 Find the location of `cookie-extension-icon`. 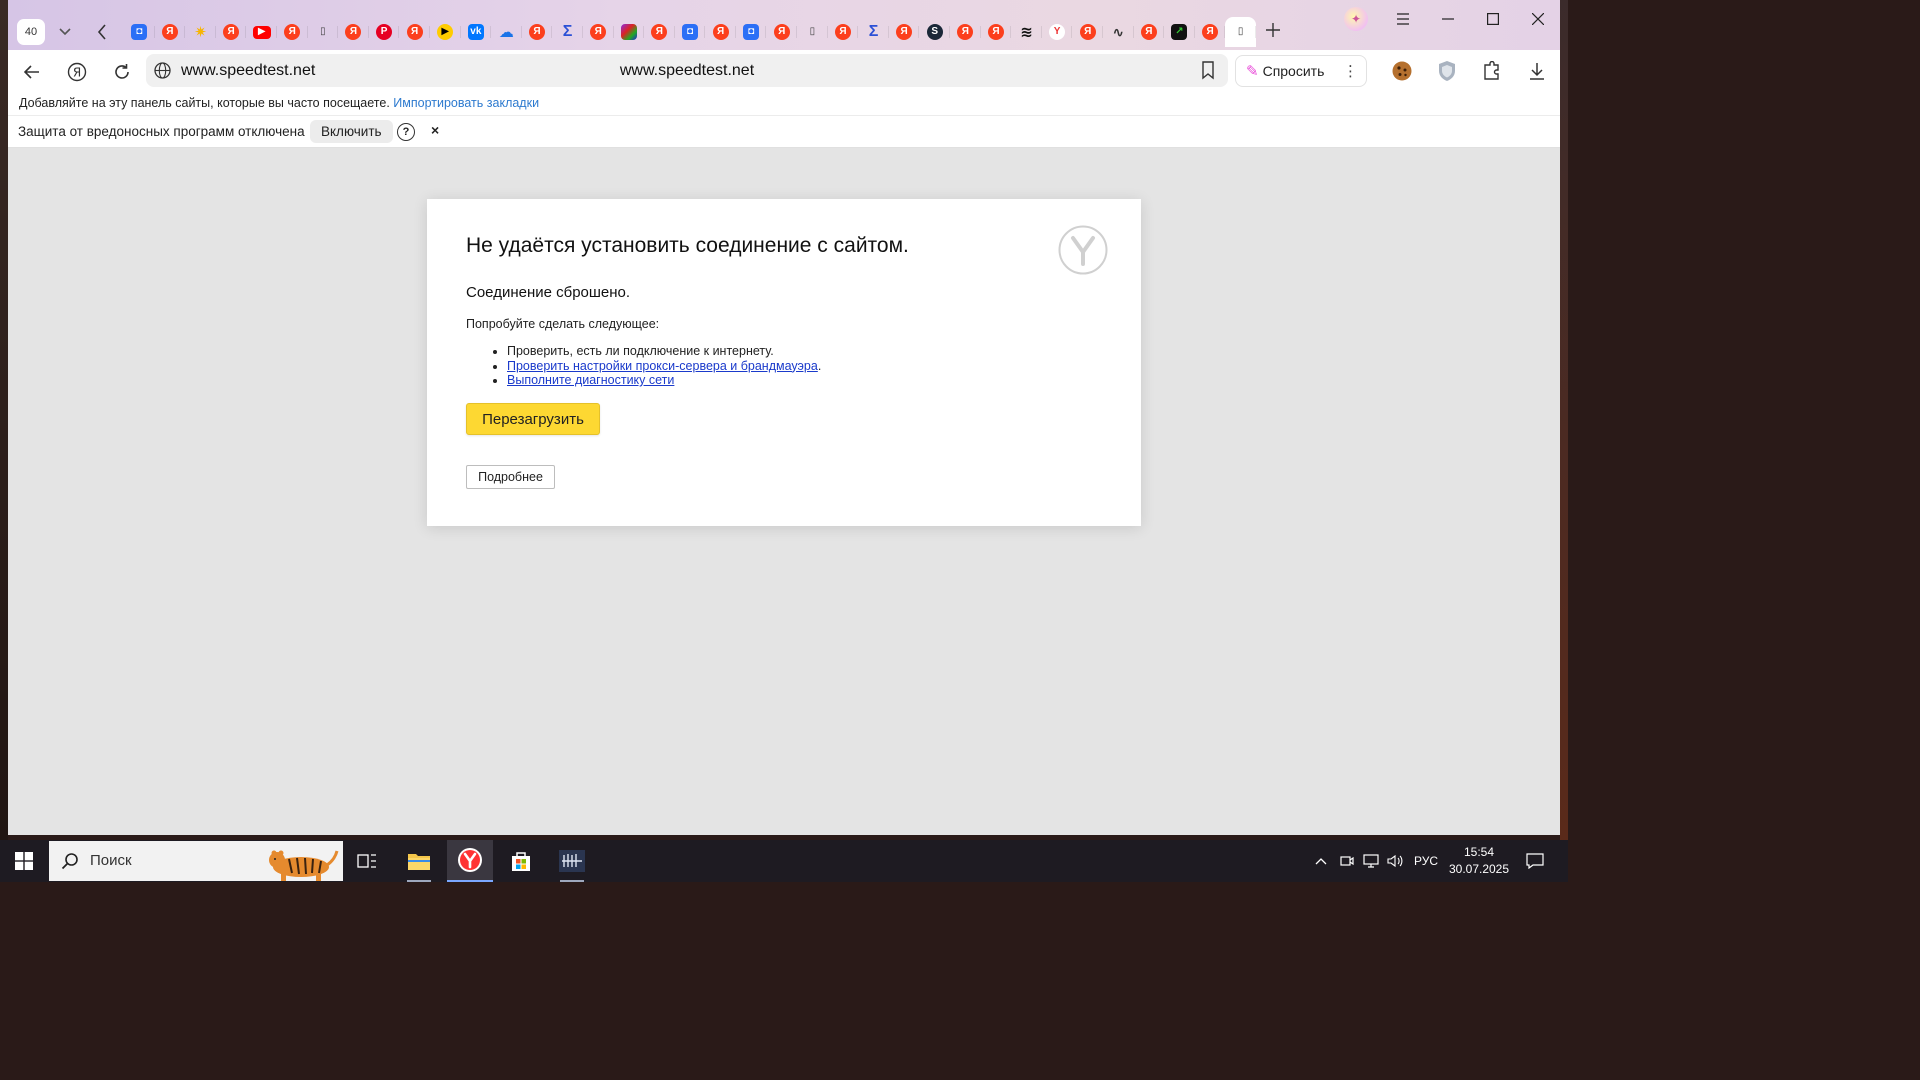

cookie-extension-icon is located at coordinates (1402, 71).